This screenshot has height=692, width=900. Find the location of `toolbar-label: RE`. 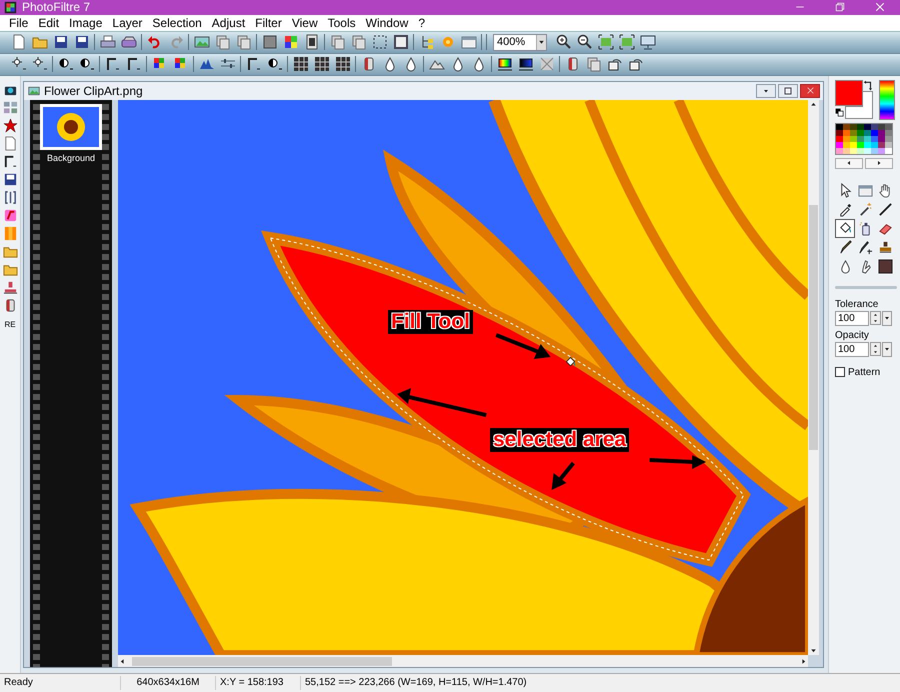

toolbar-label: RE is located at coordinates (10, 324).